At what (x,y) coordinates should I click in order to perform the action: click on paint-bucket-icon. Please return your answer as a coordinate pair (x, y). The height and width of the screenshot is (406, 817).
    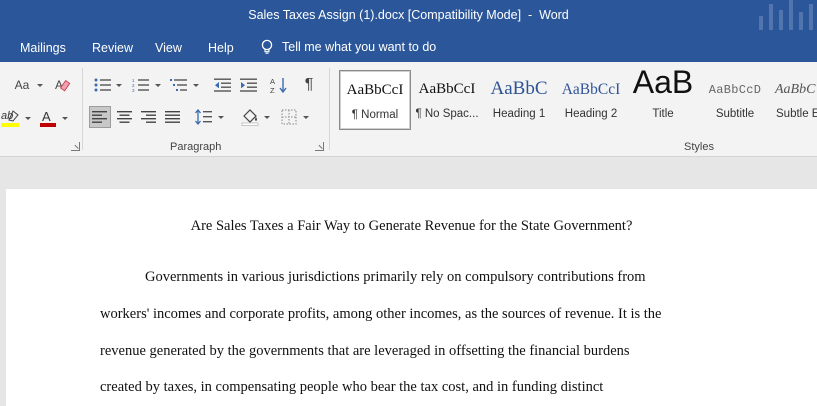
    Looking at the image, I should click on (250, 117).